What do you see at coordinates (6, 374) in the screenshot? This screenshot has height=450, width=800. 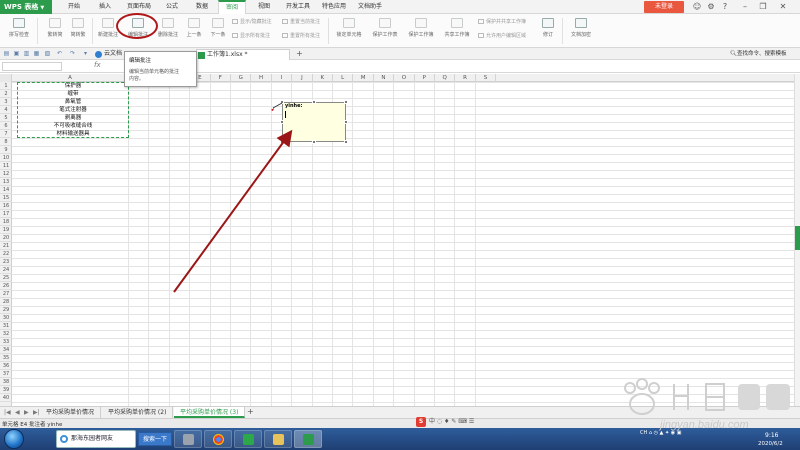 I see `row-header-37: 37` at bounding box center [6, 374].